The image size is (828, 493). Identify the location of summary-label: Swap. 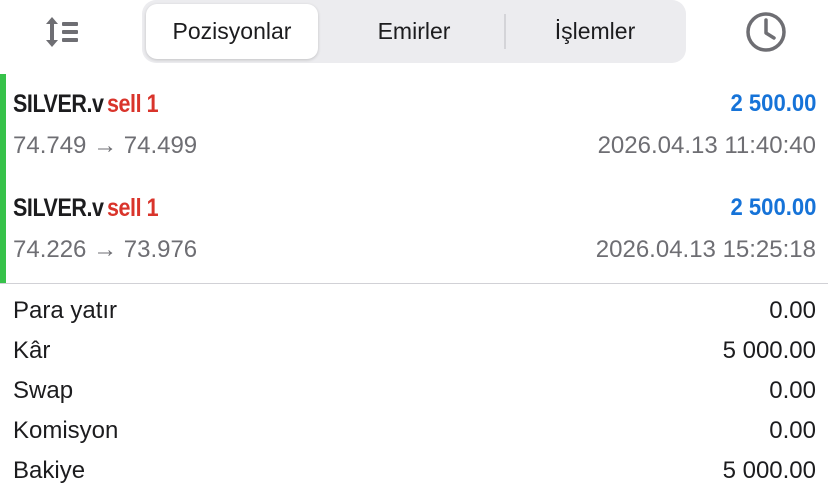
(43, 390).